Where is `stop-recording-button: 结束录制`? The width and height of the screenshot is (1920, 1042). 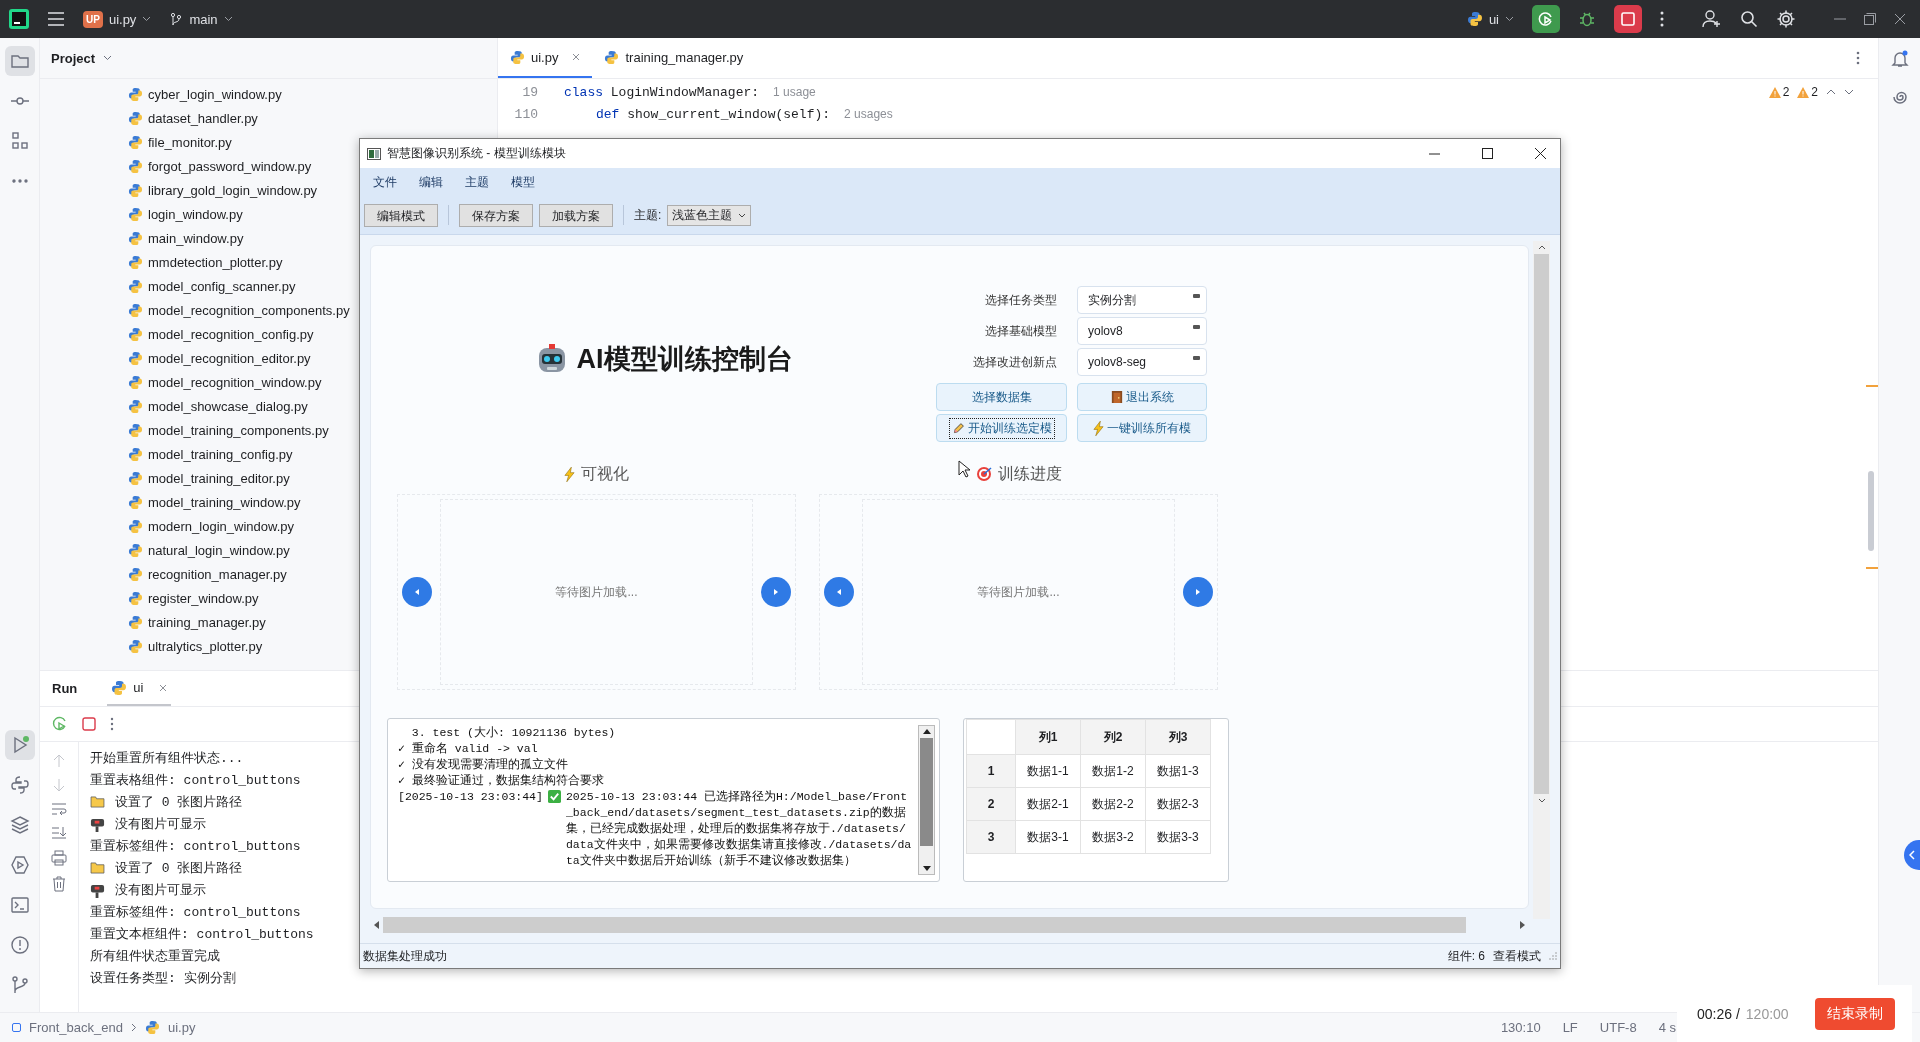 stop-recording-button: 结束录制 is located at coordinates (1854, 1013).